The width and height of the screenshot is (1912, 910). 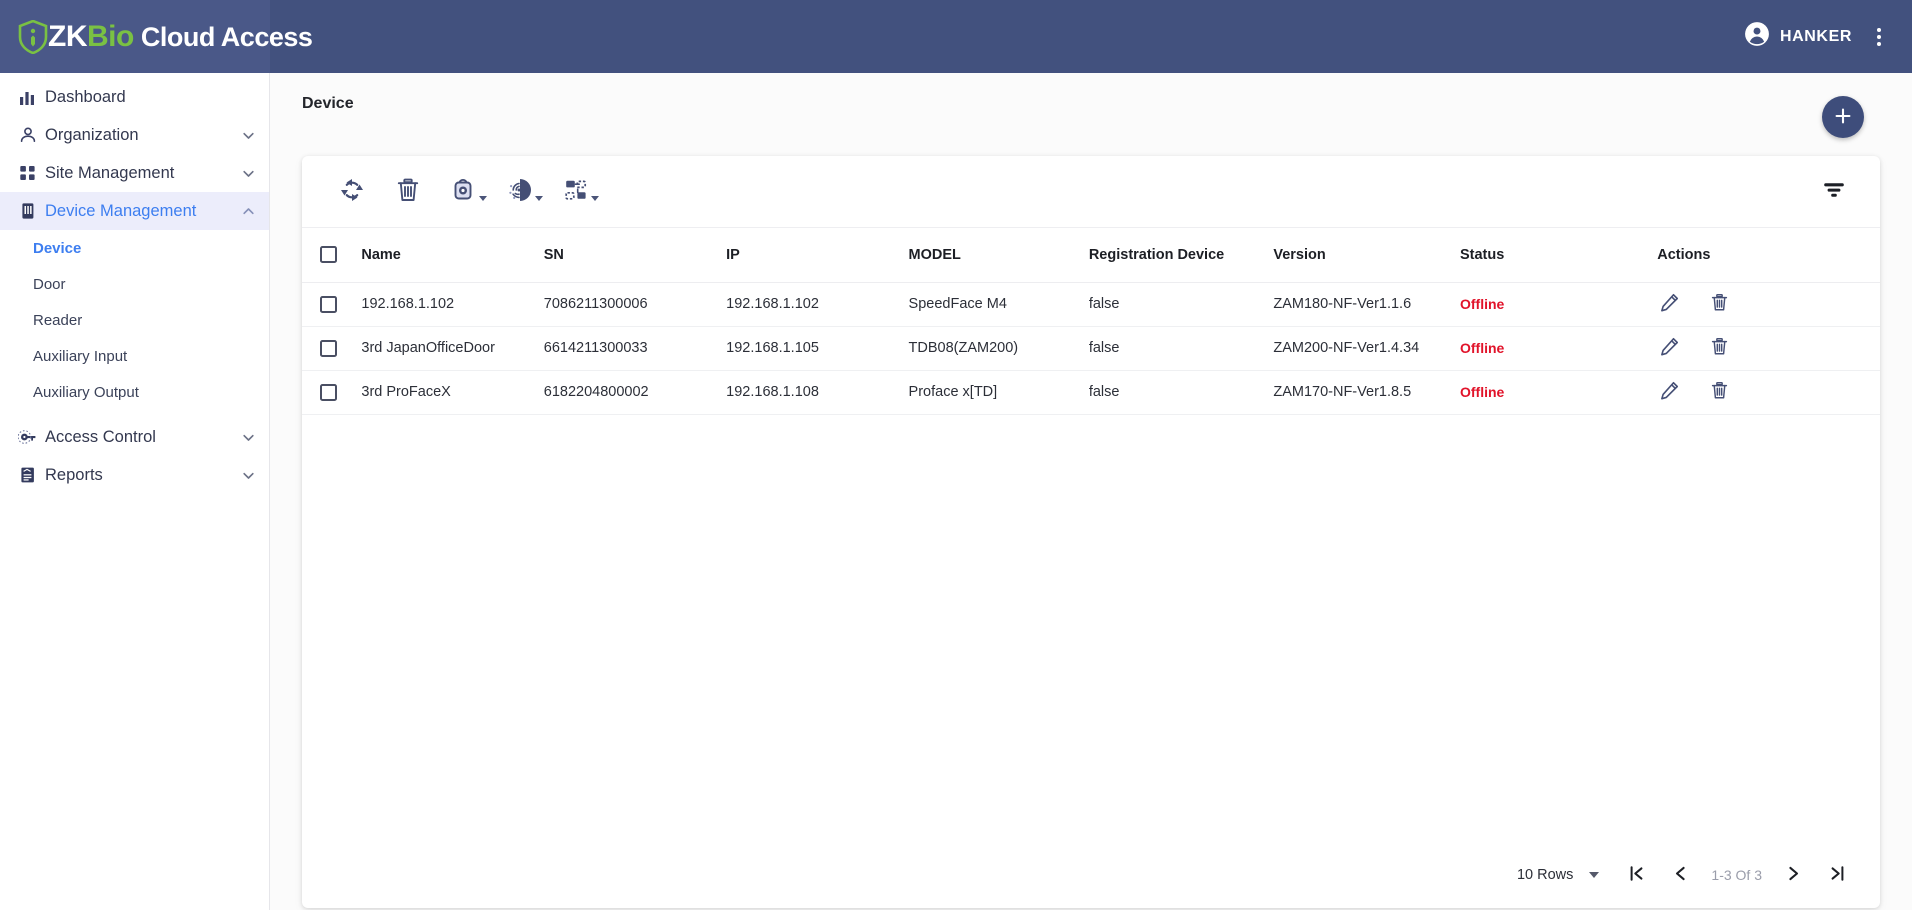 I want to click on cell-ip: 192.168.1.102, so click(x=817, y=304).